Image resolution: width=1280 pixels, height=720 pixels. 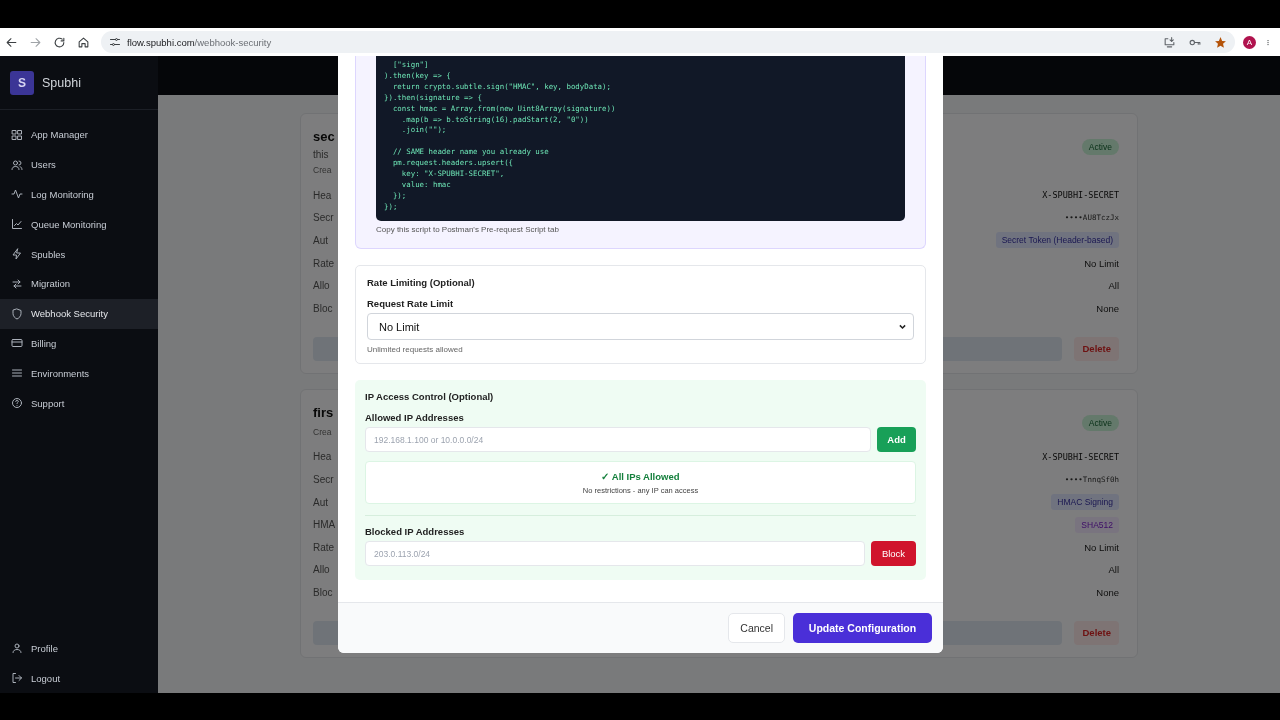 I want to click on logout-icon, so click(x=17, y=678).